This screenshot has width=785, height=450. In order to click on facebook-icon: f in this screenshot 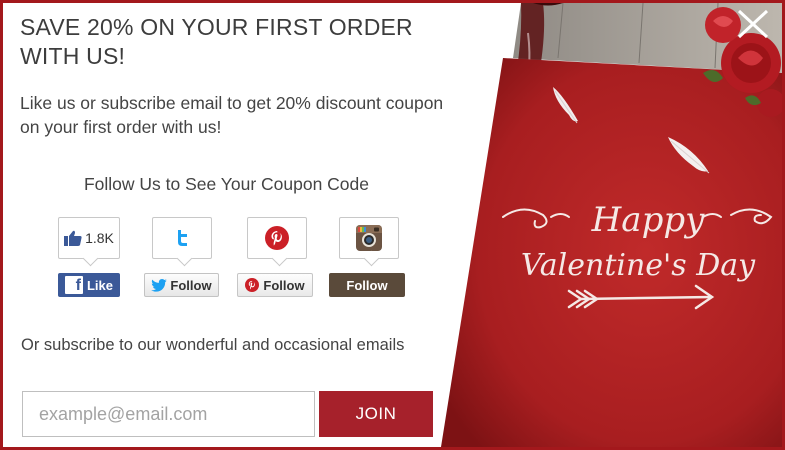, I will do `click(73, 285)`.